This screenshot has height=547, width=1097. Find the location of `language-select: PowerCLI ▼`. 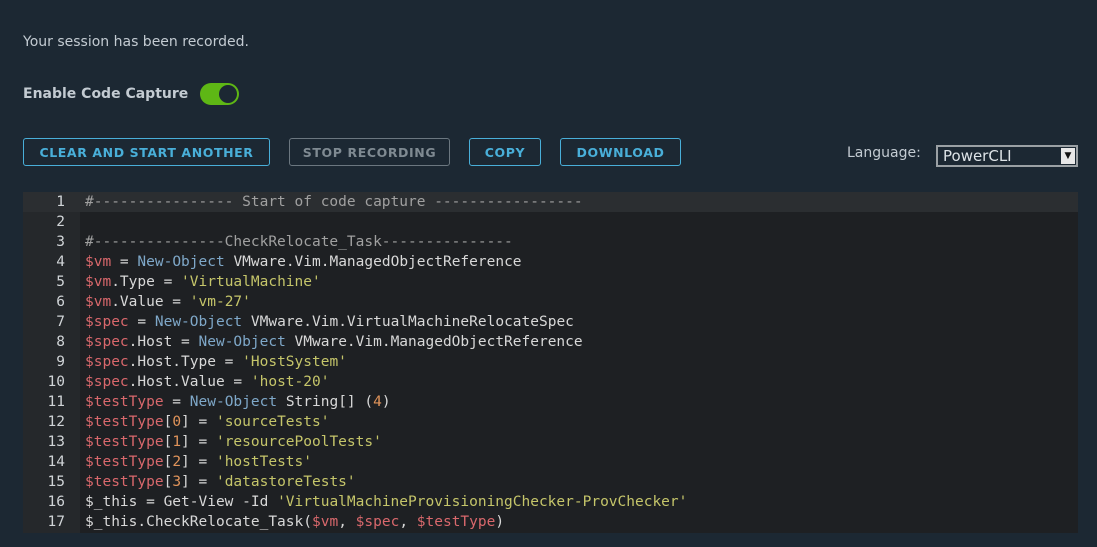

language-select: PowerCLI ▼ is located at coordinates (1007, 156).